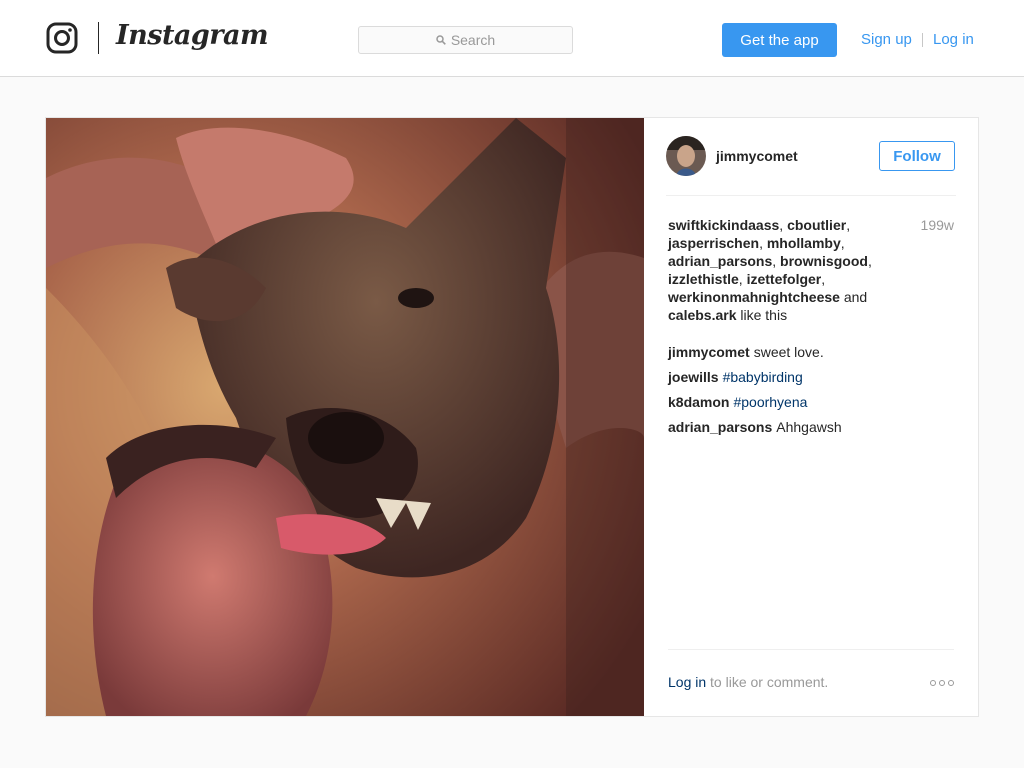 This screenshot has height=768, width=1024. I want to click on liker-username: brownisgood, so click(824, 261).